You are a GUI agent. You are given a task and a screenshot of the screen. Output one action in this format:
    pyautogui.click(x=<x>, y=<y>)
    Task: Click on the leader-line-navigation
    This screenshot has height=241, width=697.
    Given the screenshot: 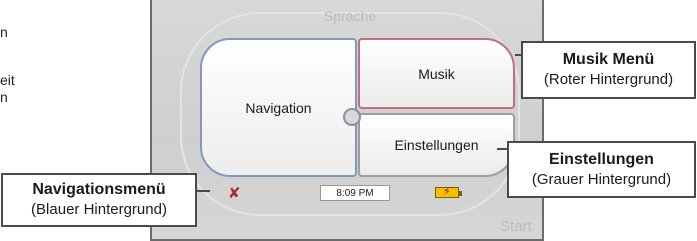 What is the action you would take?
    pyautogui.click(x=203, y=191)
    